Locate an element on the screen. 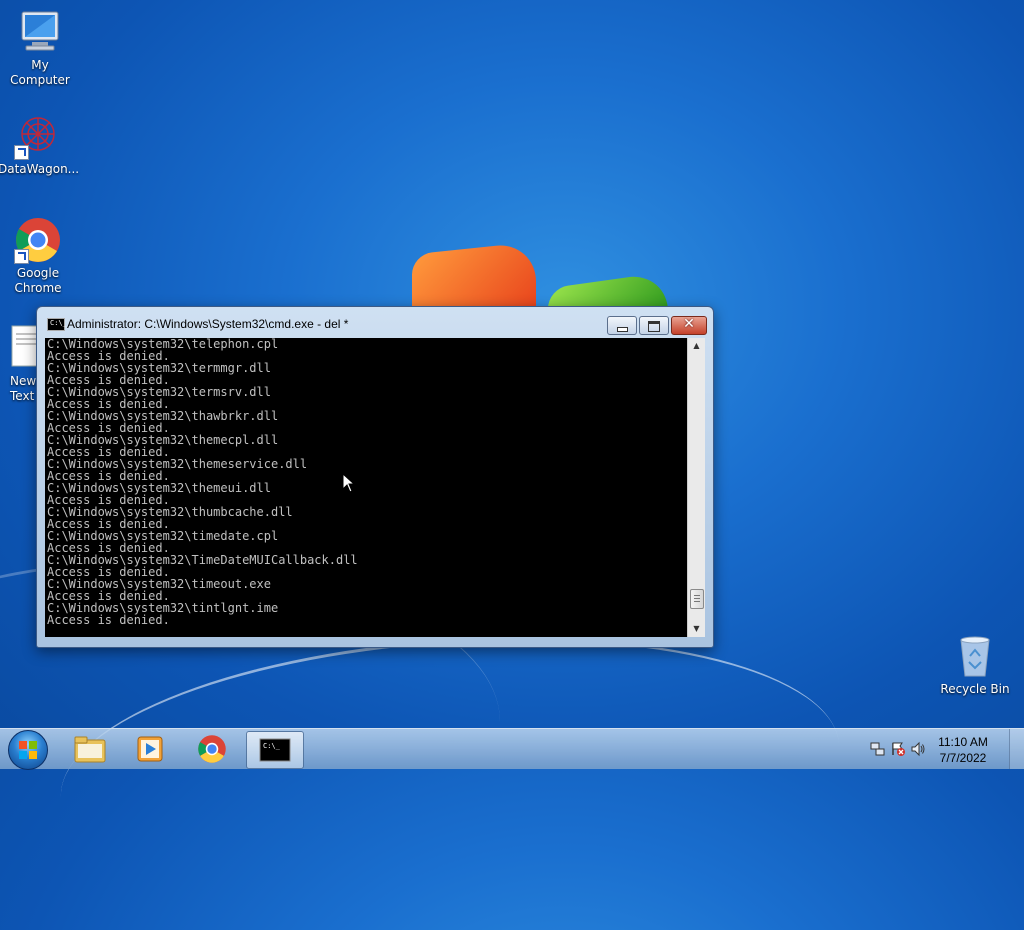 This screenshot has height=930, width=1024. desktop-icon-recycle-bin: Recycle Bin is located at coordinates (975, 664).